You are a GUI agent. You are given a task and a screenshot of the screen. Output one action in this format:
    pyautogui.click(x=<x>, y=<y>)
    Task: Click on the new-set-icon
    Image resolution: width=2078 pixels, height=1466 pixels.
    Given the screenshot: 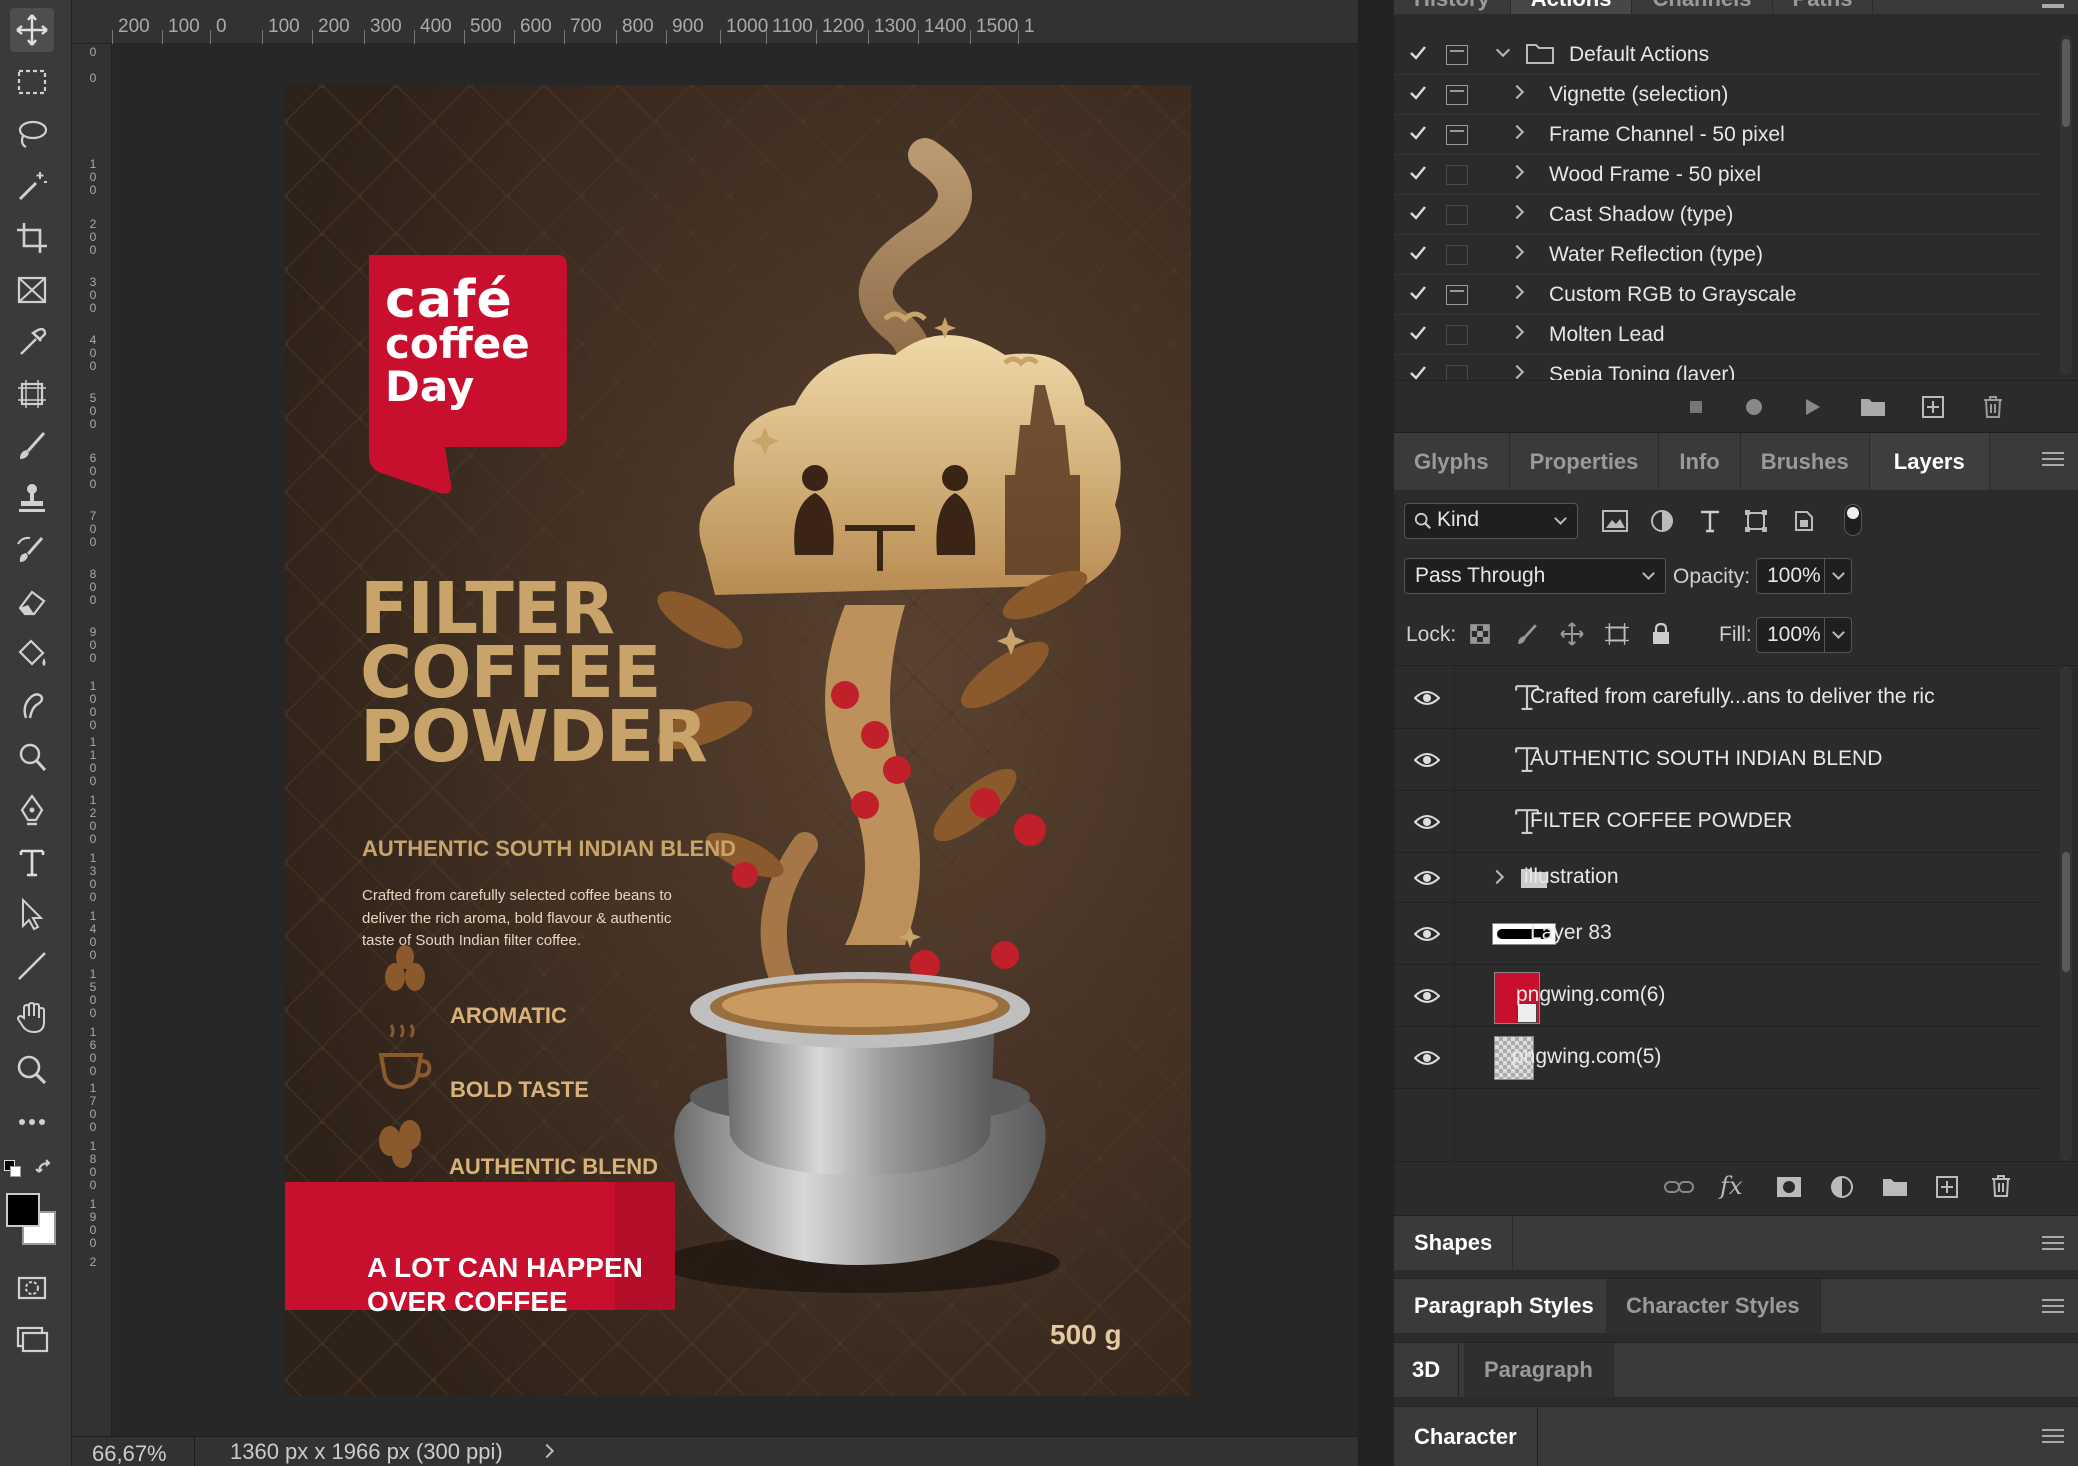 What is the action you would take?
    pyautogui.click(x=1873, y=407)
    